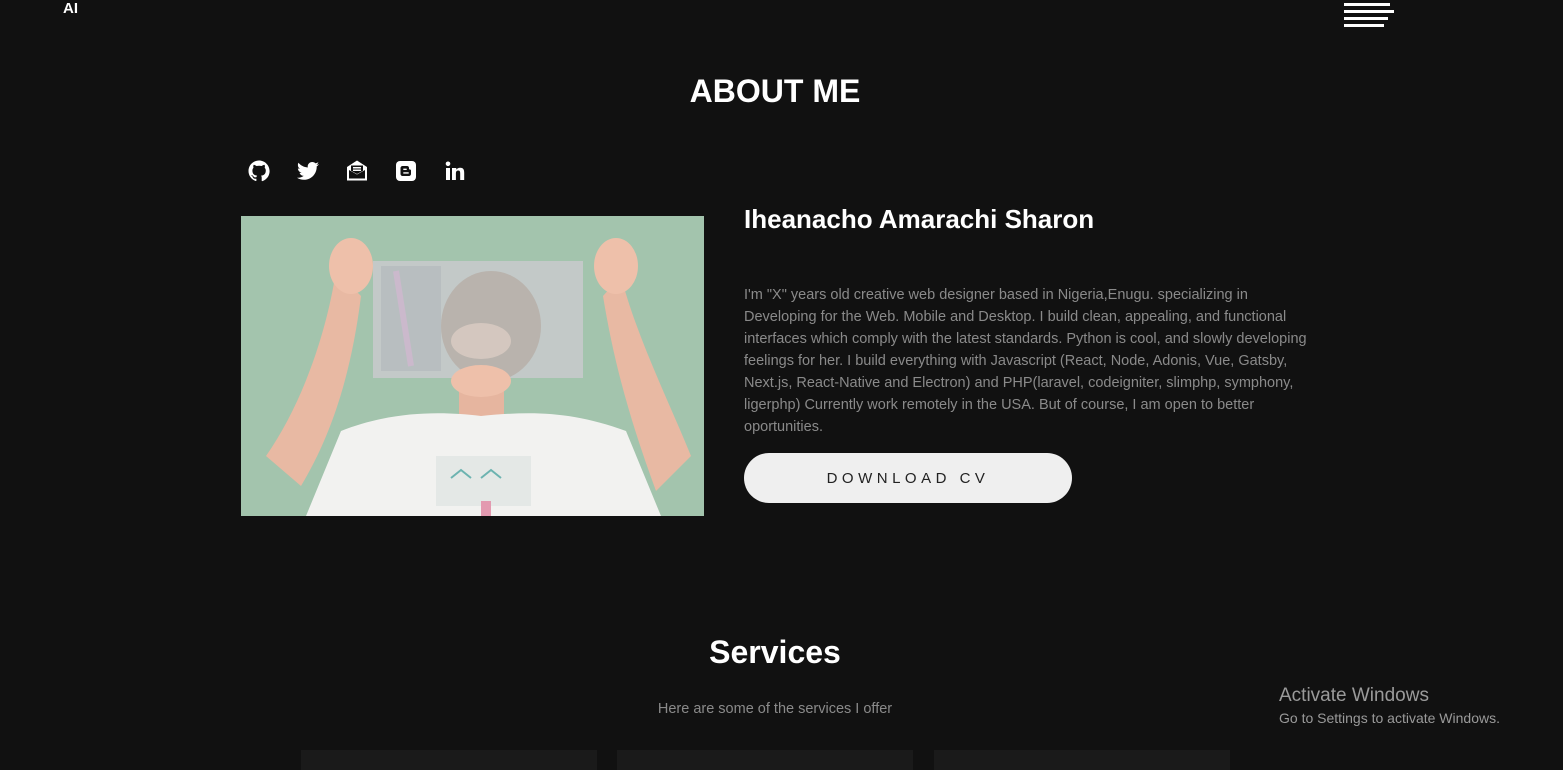 Image resolution: width=1563 pixels, height=770 pixels. What do you see at coordinates (307, 170) in the screenshot?
I see `twitter-icon` at bounding box center [307, 170].